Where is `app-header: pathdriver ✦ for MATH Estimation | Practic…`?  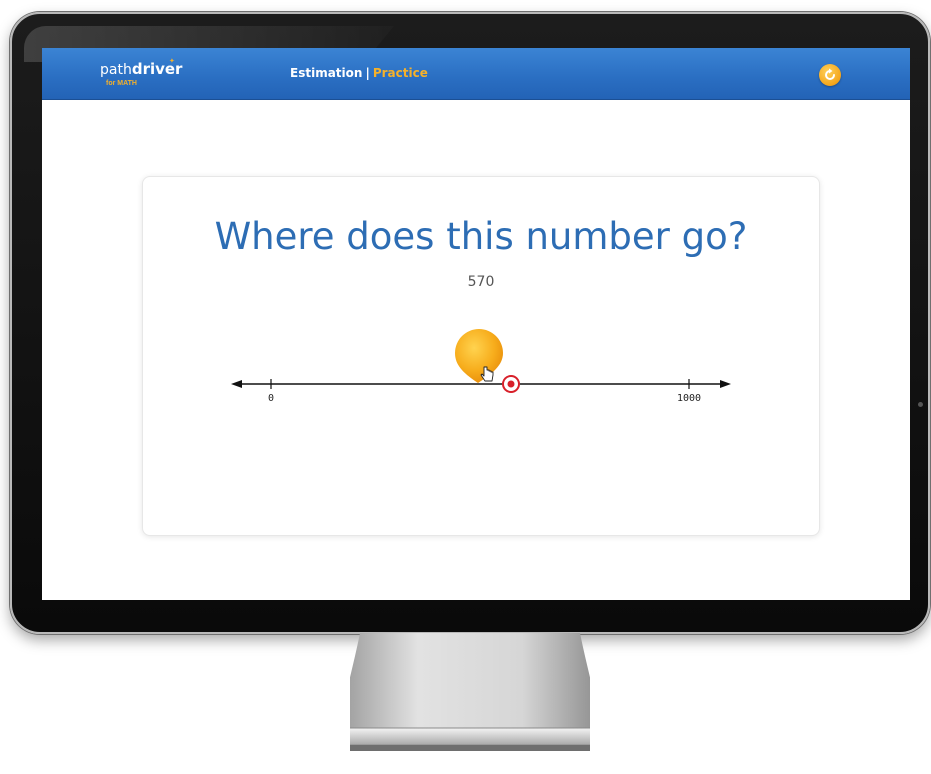
app-header: pathdriver ✦ for MATH Estimation | Practic… is located at coordinates (476, 74).